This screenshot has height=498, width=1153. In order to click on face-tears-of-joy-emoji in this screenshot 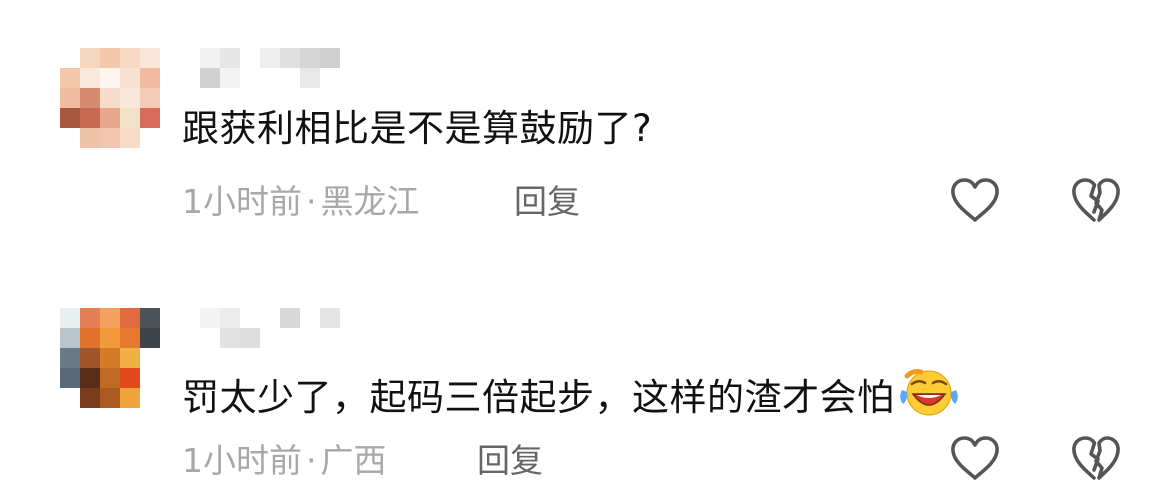, I will do `click(929, 396)`.